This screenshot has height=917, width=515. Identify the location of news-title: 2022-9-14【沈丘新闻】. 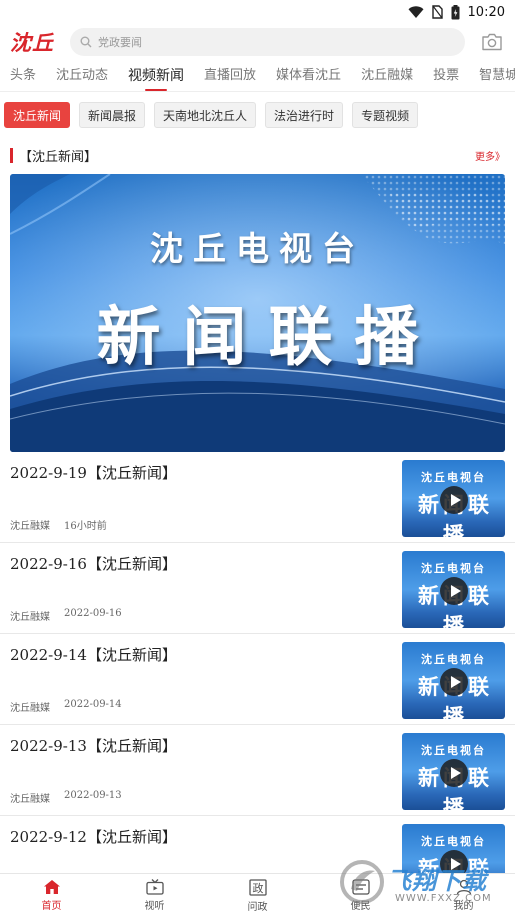
(93, 655).